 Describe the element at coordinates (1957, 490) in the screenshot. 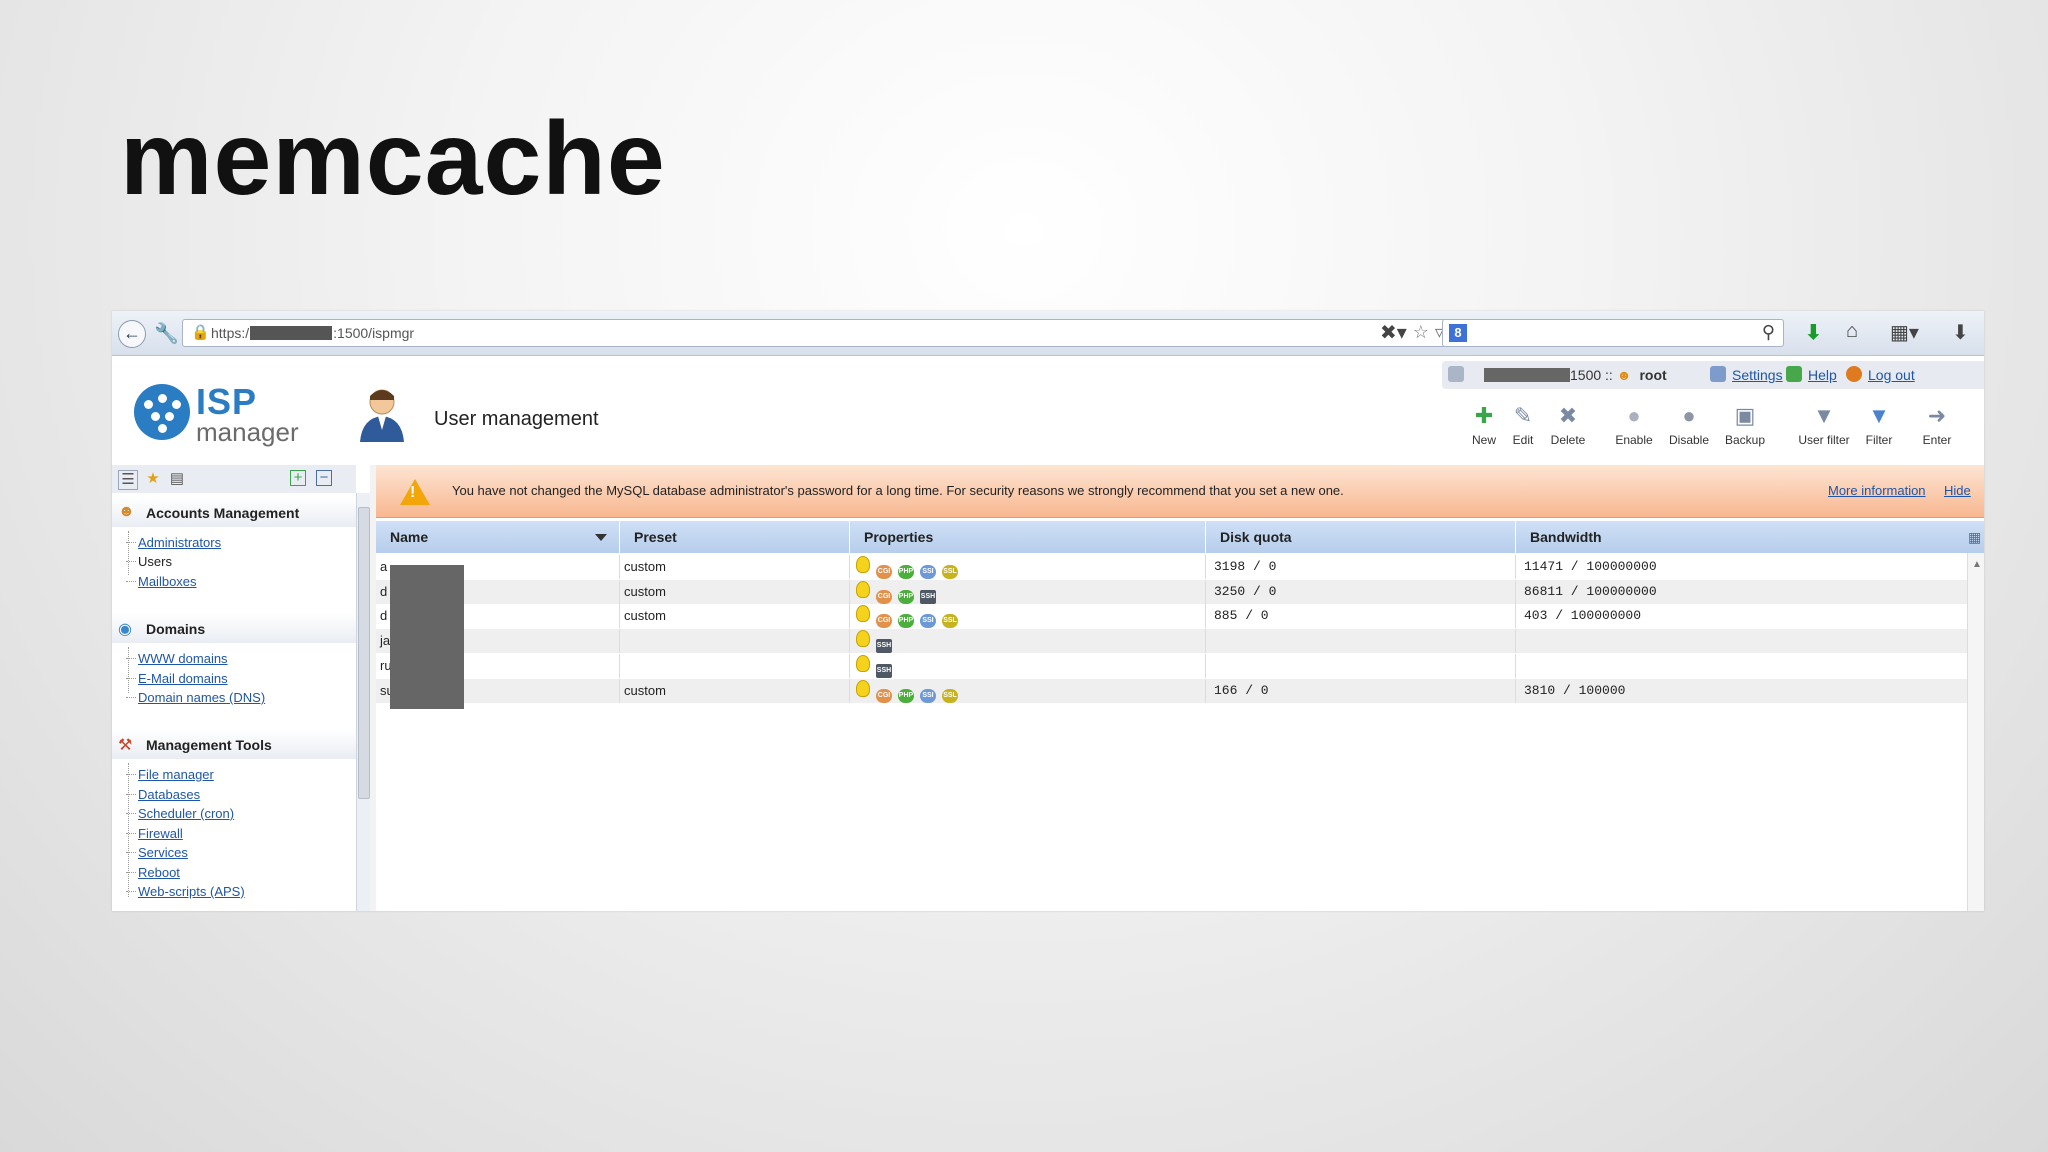

I see `hide-link: Hide` at that location.